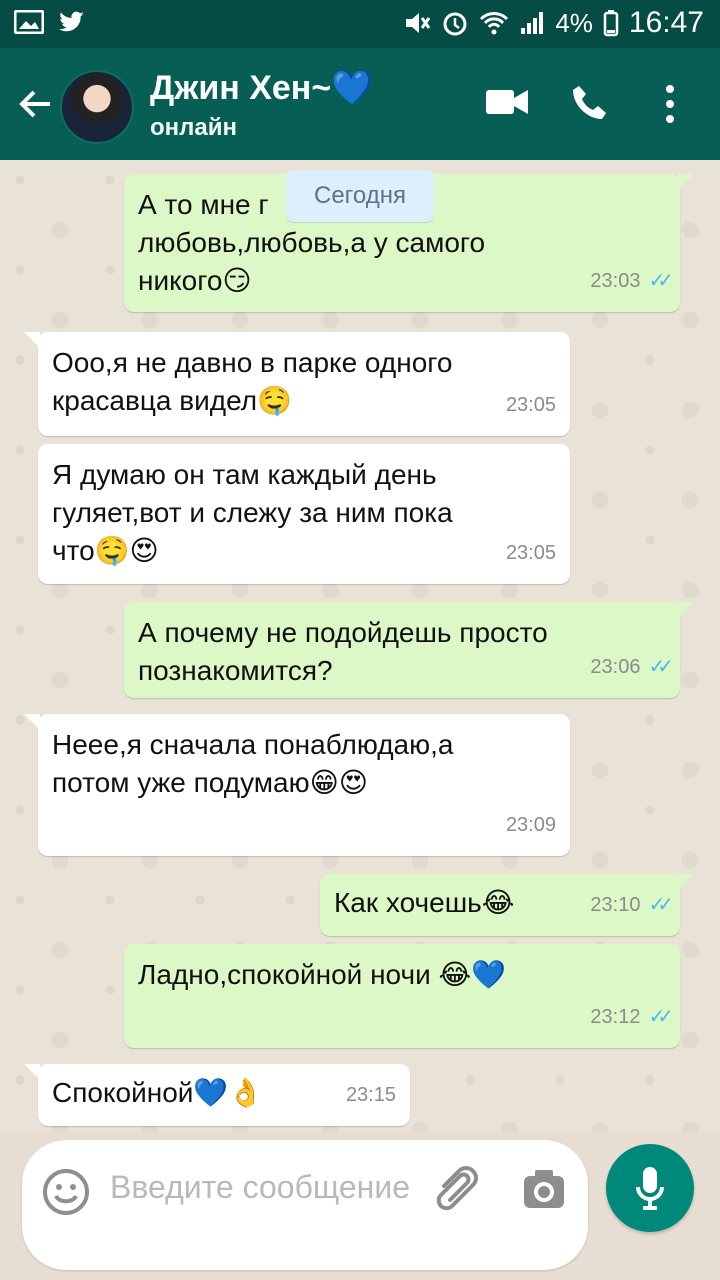 Image resolution: width=720 pixels, height=1280 pixels. I want to click on message-bubble: Ладно,спокойной ночи 😂💙 23:12 ✓✓, so click(402, 996).